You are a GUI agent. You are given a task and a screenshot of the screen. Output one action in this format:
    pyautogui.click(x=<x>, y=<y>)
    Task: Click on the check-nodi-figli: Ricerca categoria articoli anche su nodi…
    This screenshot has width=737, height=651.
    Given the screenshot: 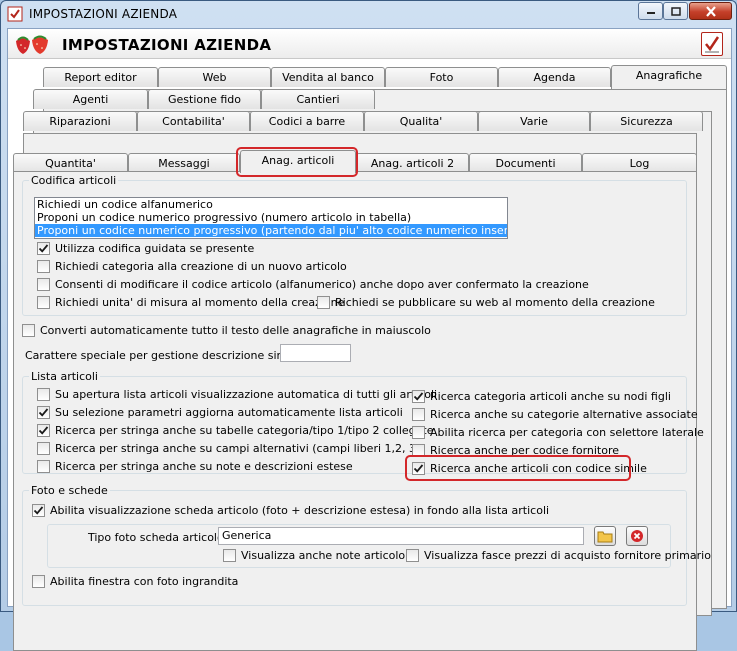 What is the action you would take?
    pyautogui.click(x=541, y=396)
    